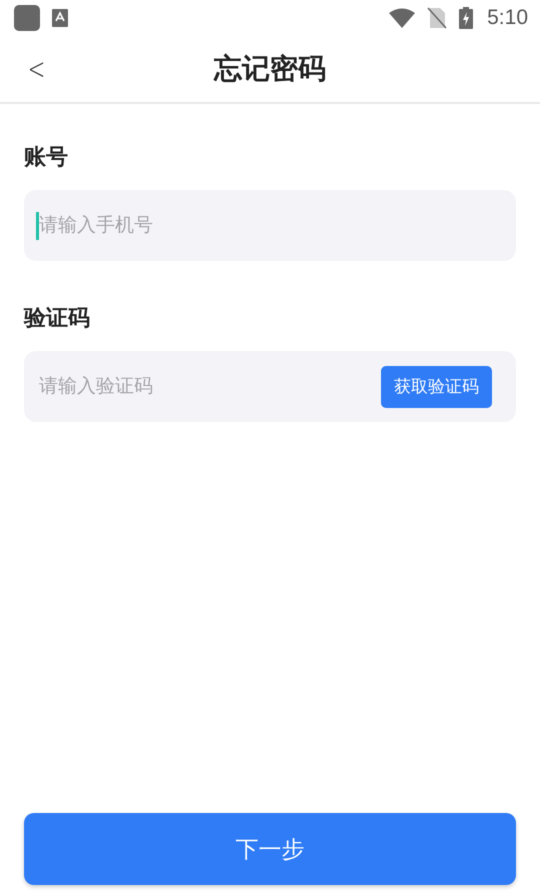  Describe the element at coordinates (466, 18) in the screenshot. I see `battery-icon` at that location.